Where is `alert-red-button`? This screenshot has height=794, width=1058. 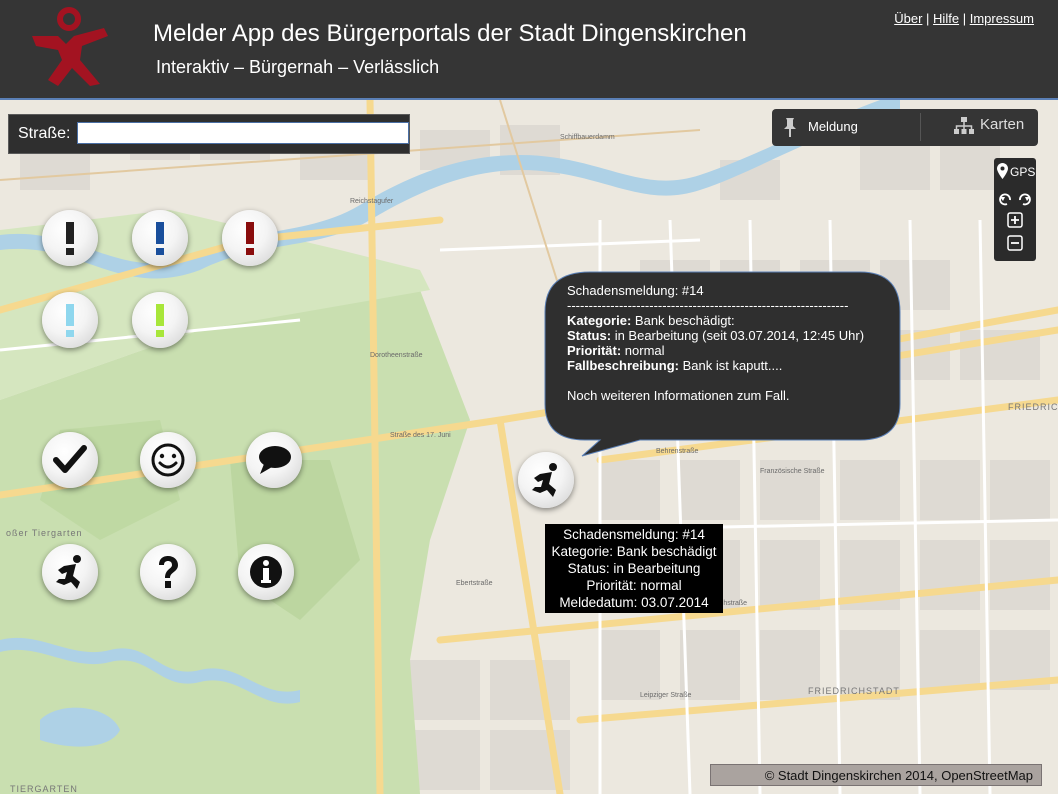
alert-red-button is located at coordinates (250, 238).